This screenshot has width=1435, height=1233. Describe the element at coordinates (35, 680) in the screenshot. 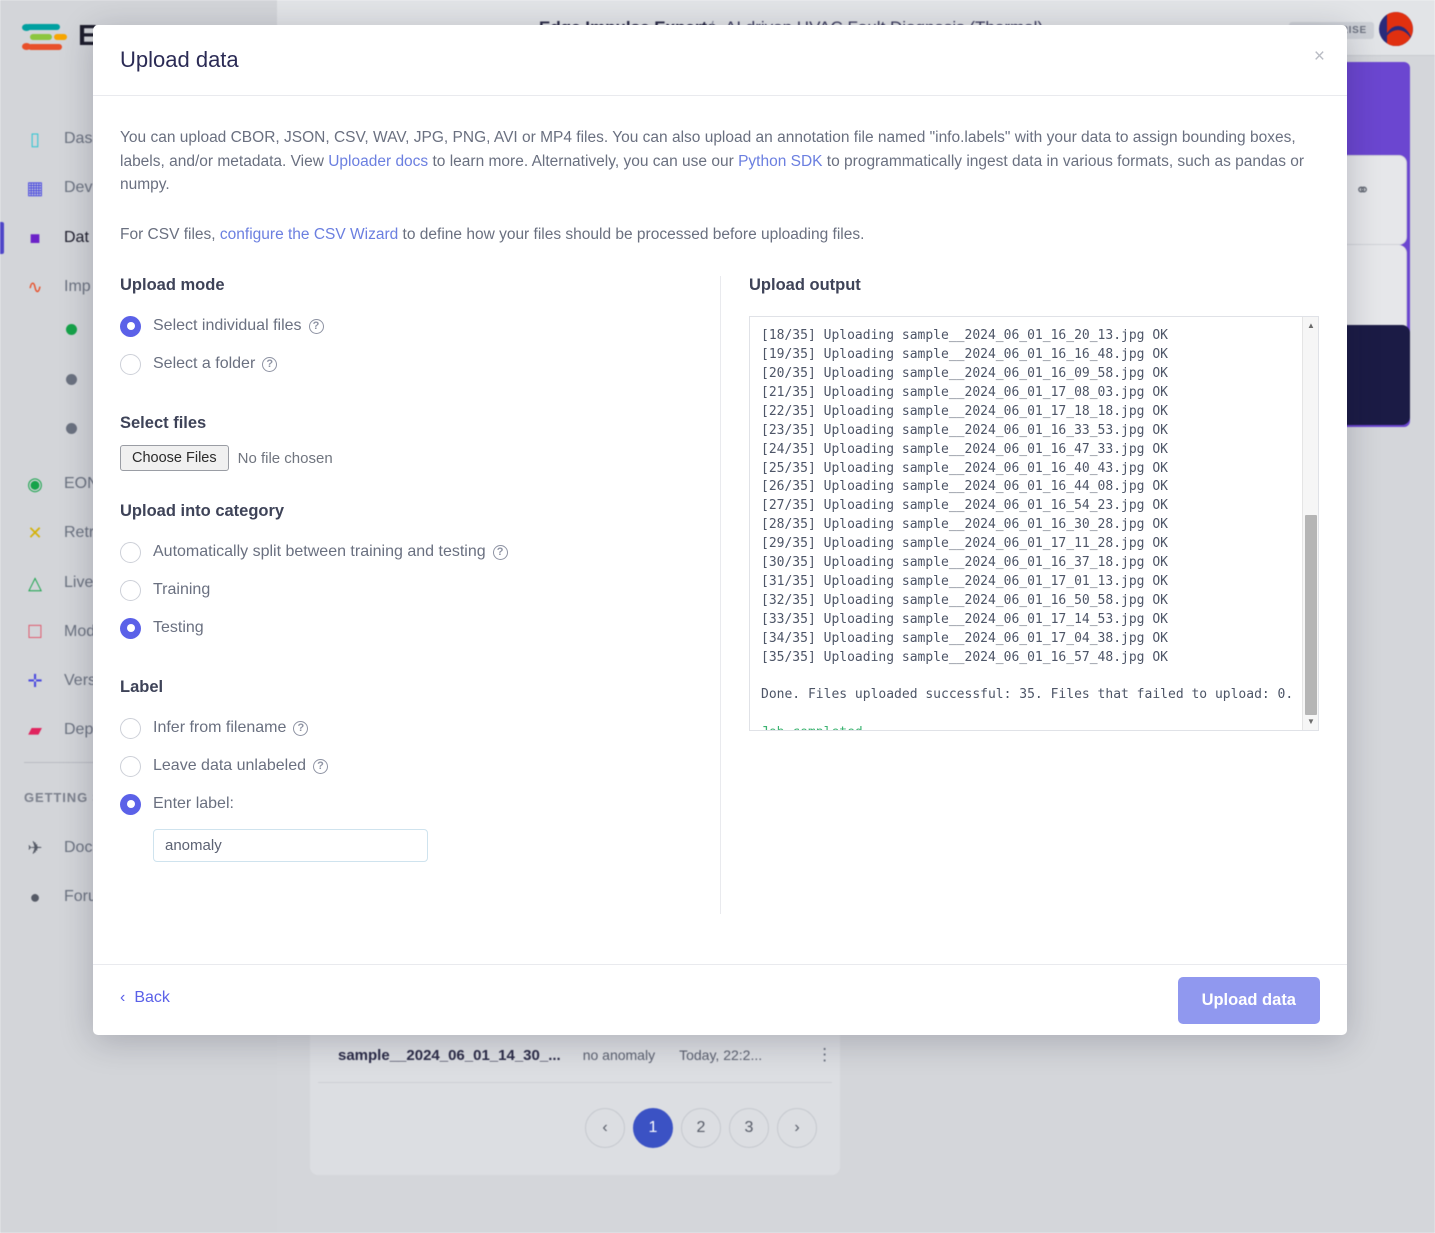

I see `versioning-branch-icon: ✛` at that location.